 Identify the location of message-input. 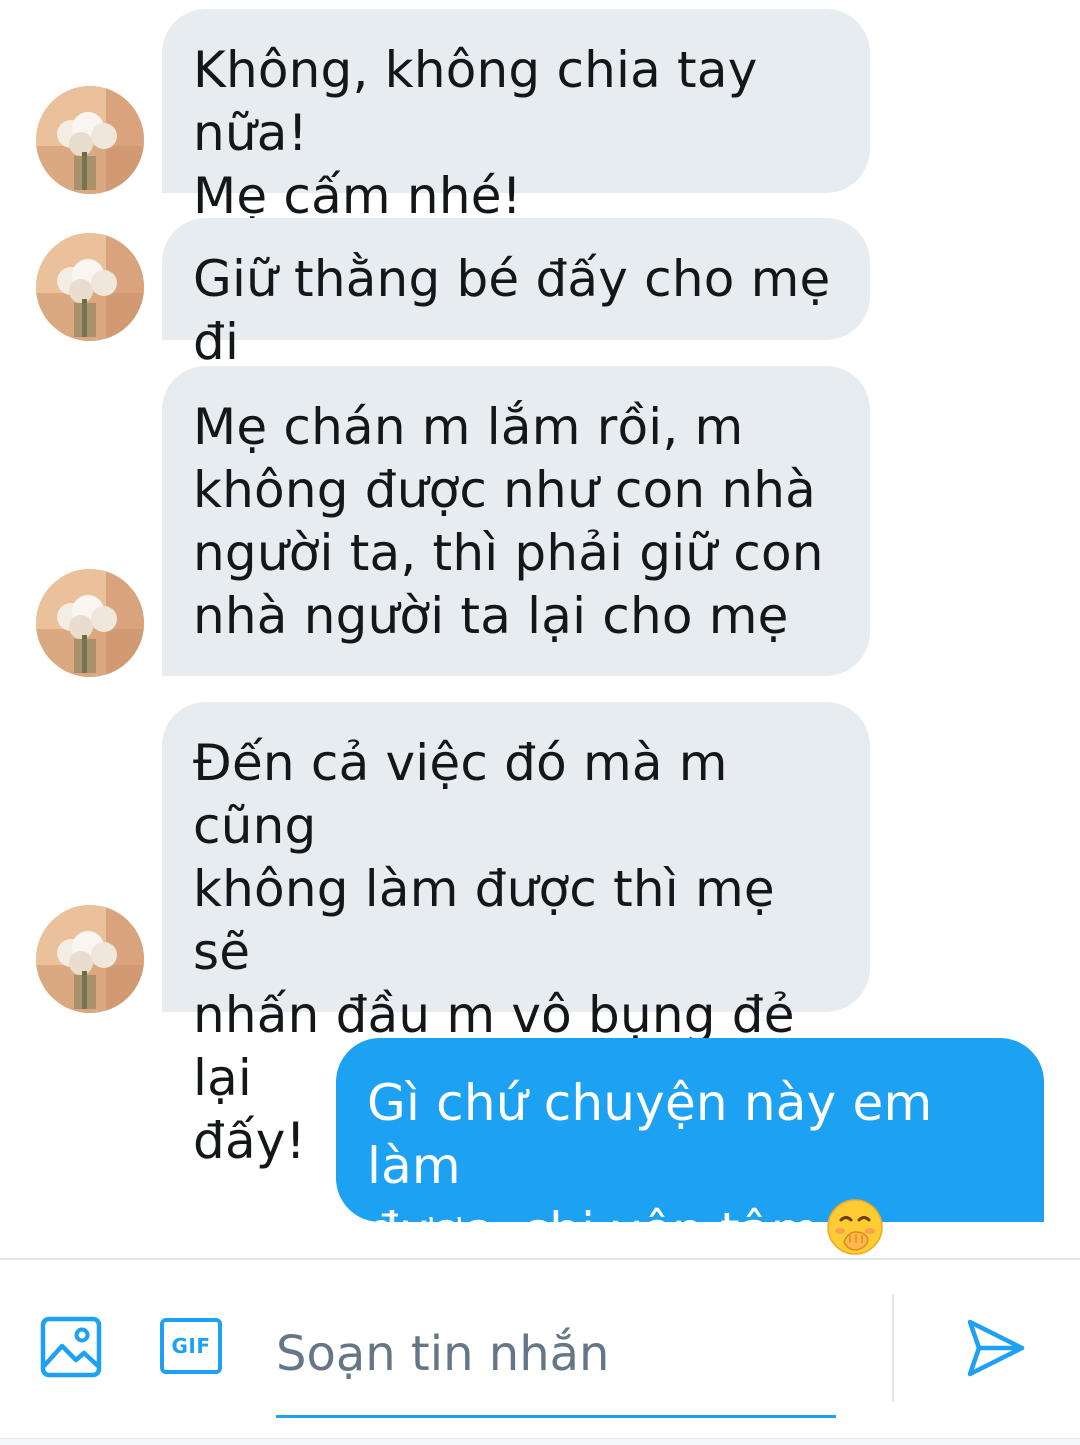
(556, 1353).